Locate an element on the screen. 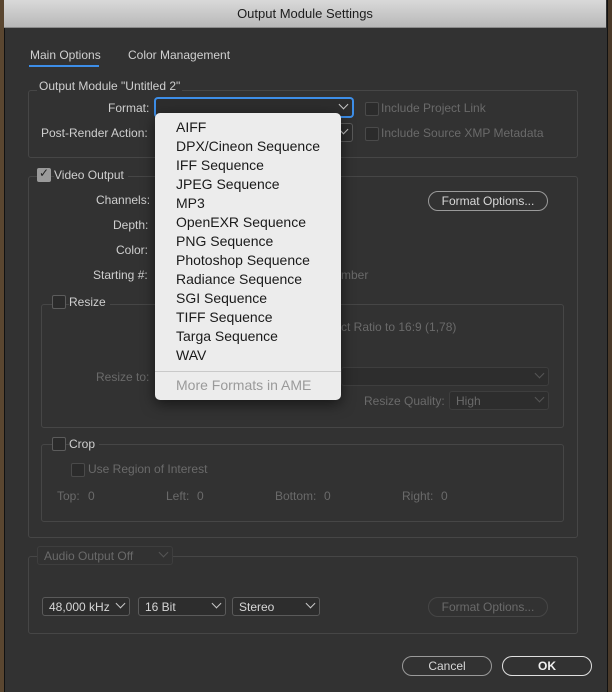  depth-label: Depth: is located at coordinates (131, 225).